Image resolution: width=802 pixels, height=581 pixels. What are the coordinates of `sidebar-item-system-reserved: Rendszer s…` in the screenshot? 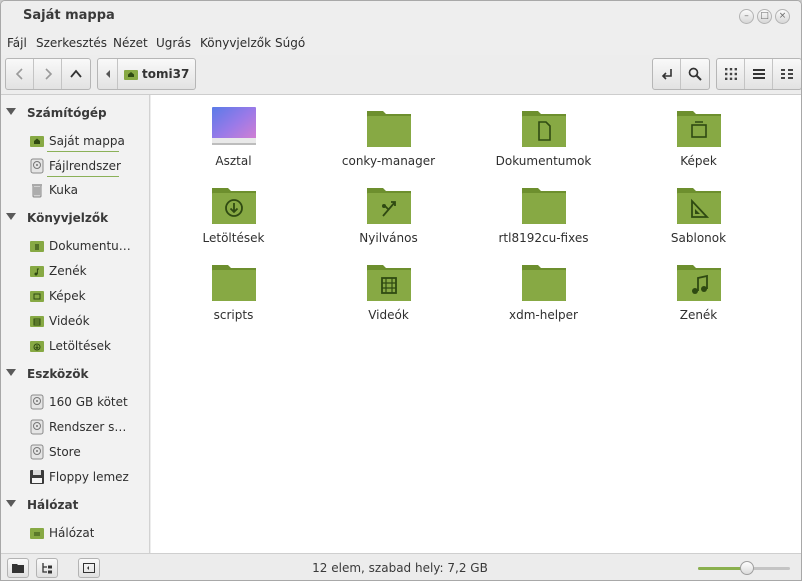 It's located at (84, 427).